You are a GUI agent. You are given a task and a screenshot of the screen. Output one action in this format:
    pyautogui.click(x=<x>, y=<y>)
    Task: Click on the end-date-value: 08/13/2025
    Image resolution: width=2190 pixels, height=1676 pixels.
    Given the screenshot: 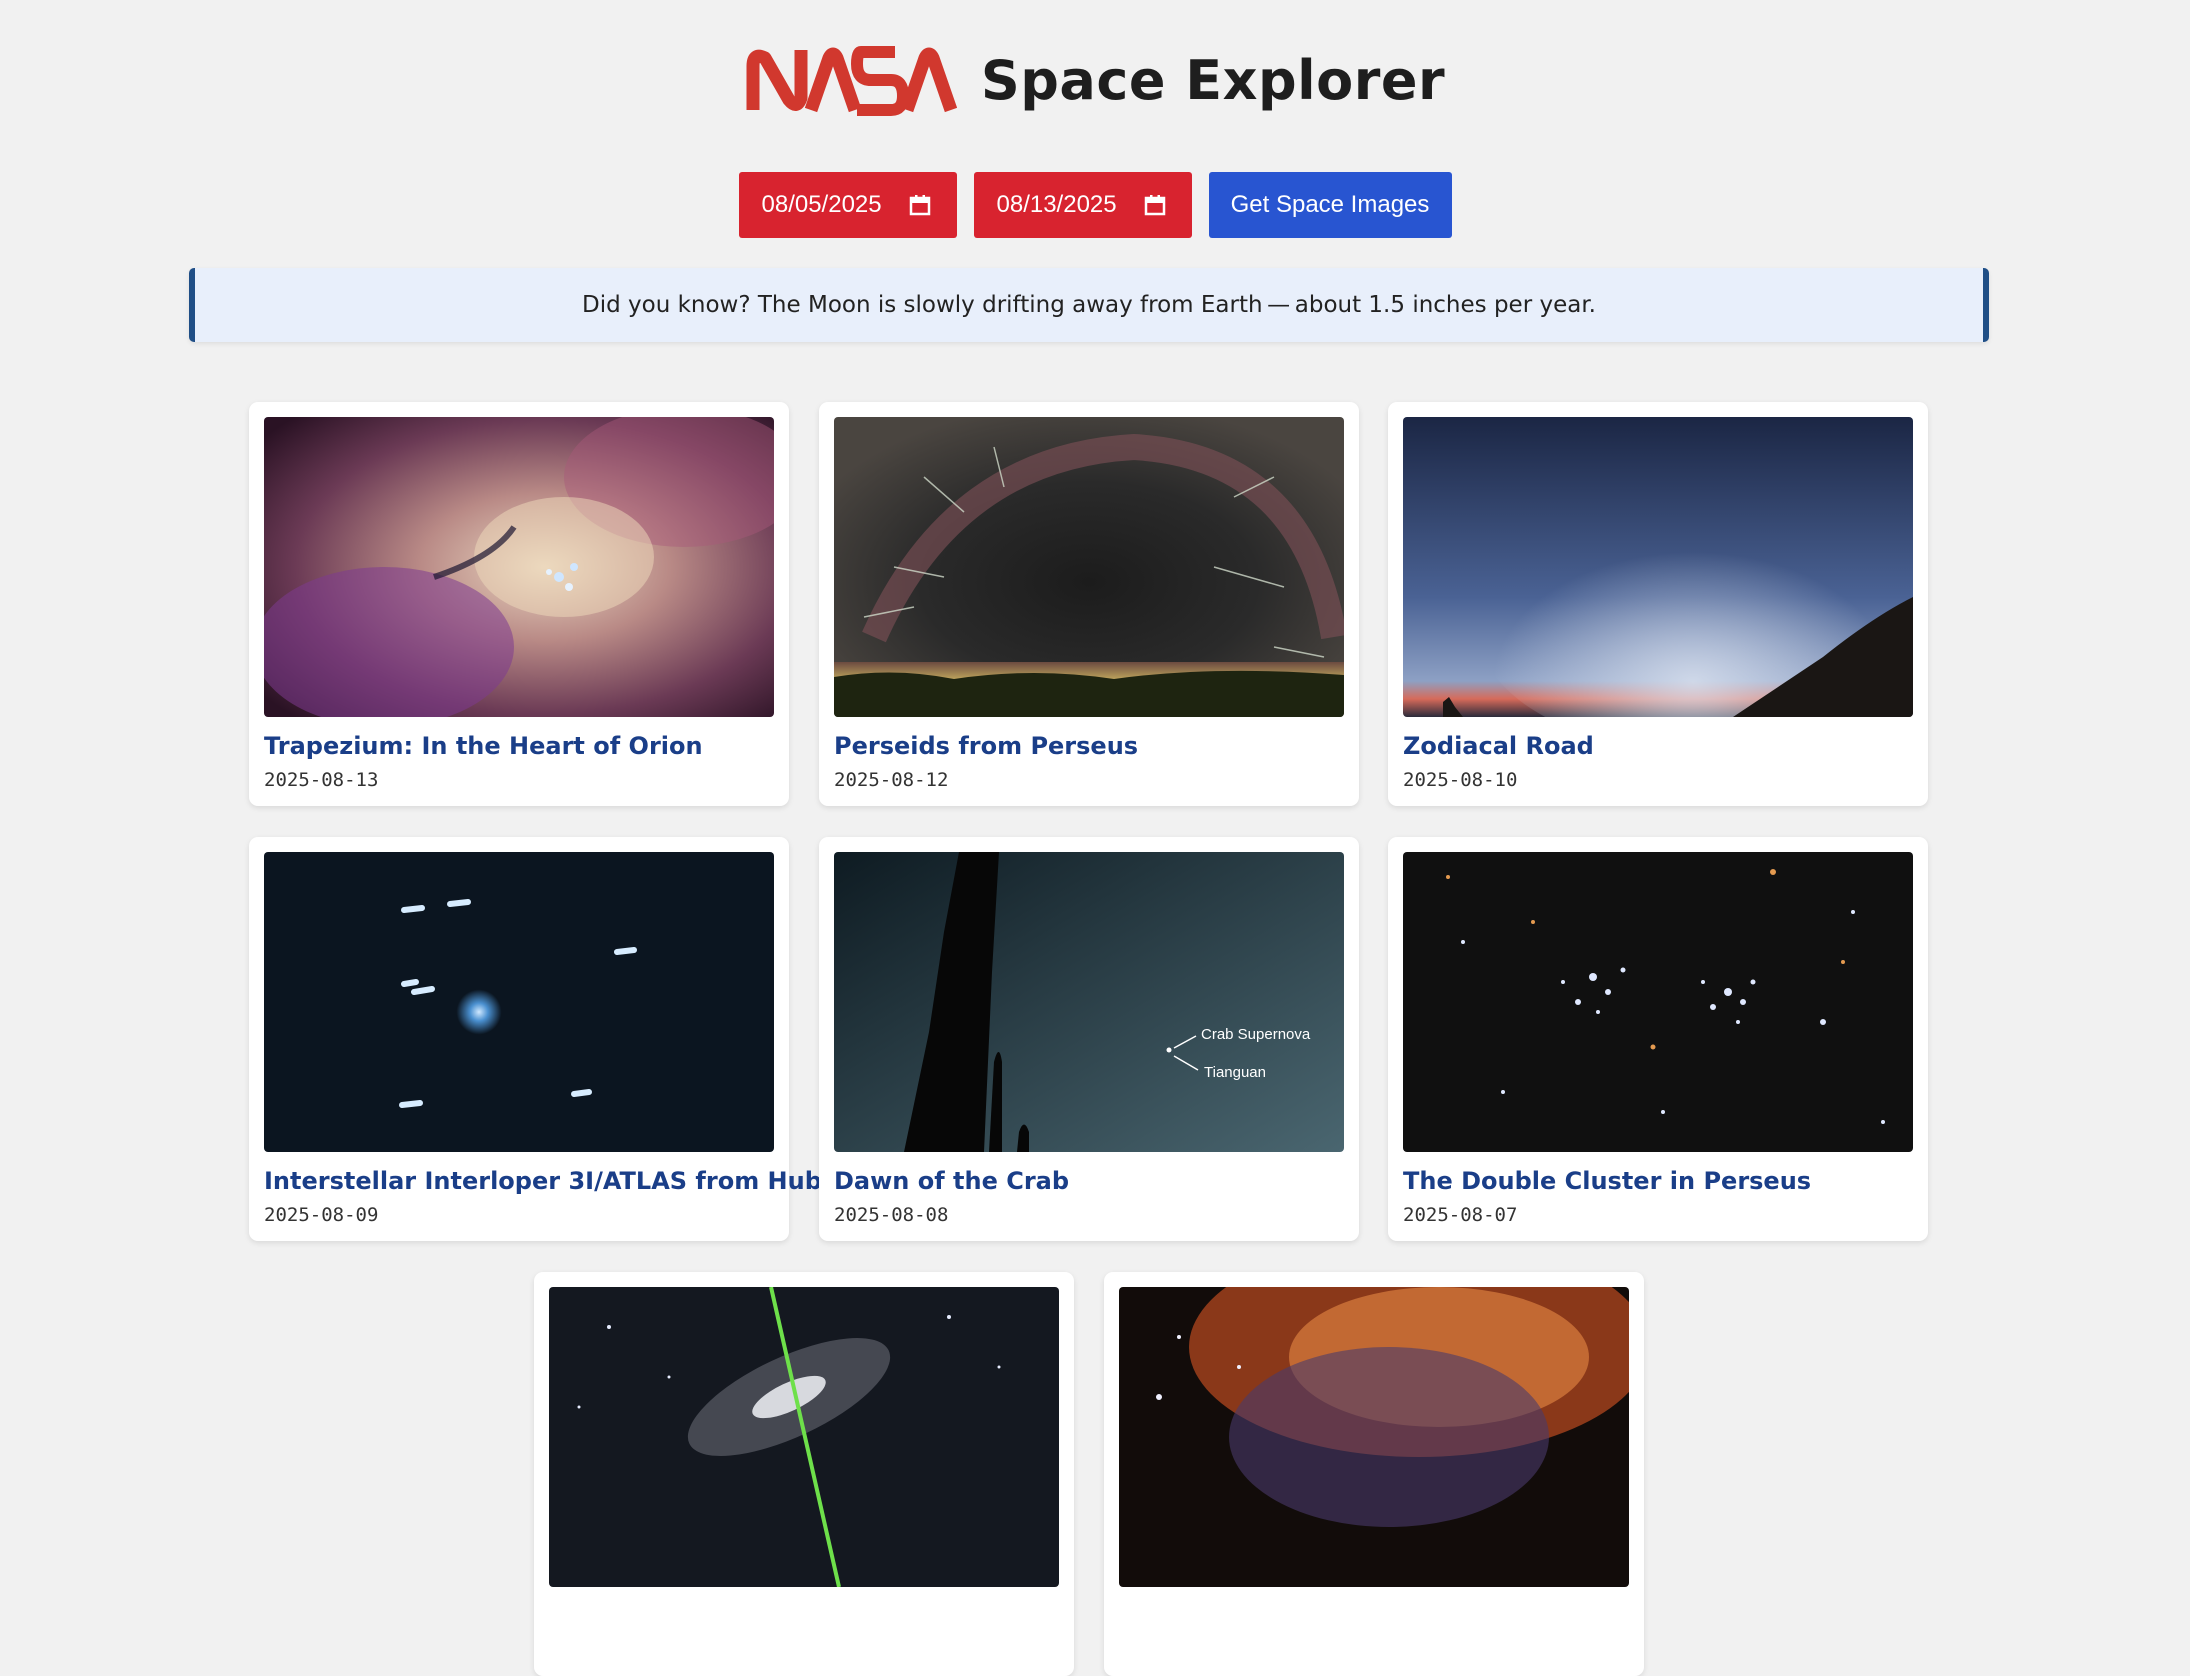 What is the action you would take?
    pyautogui.click(x=1056, y=204)
    